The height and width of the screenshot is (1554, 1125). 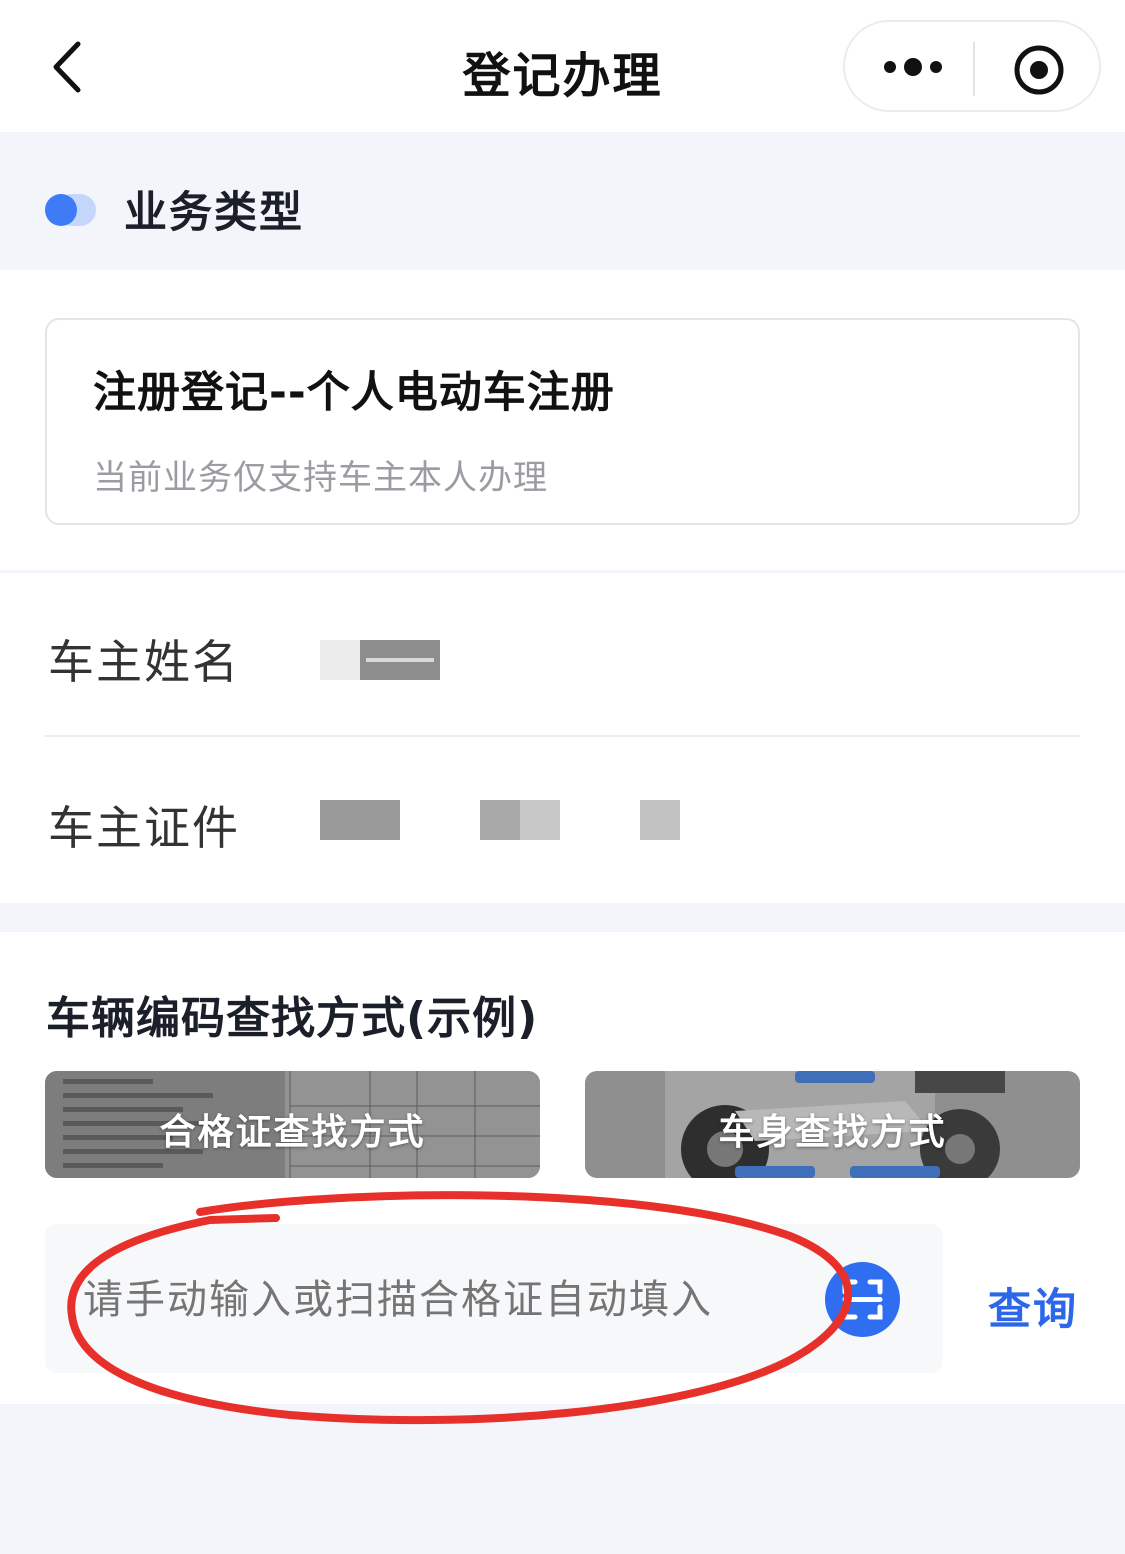 I want to click on scan-button, so click(x=862, y=1299).